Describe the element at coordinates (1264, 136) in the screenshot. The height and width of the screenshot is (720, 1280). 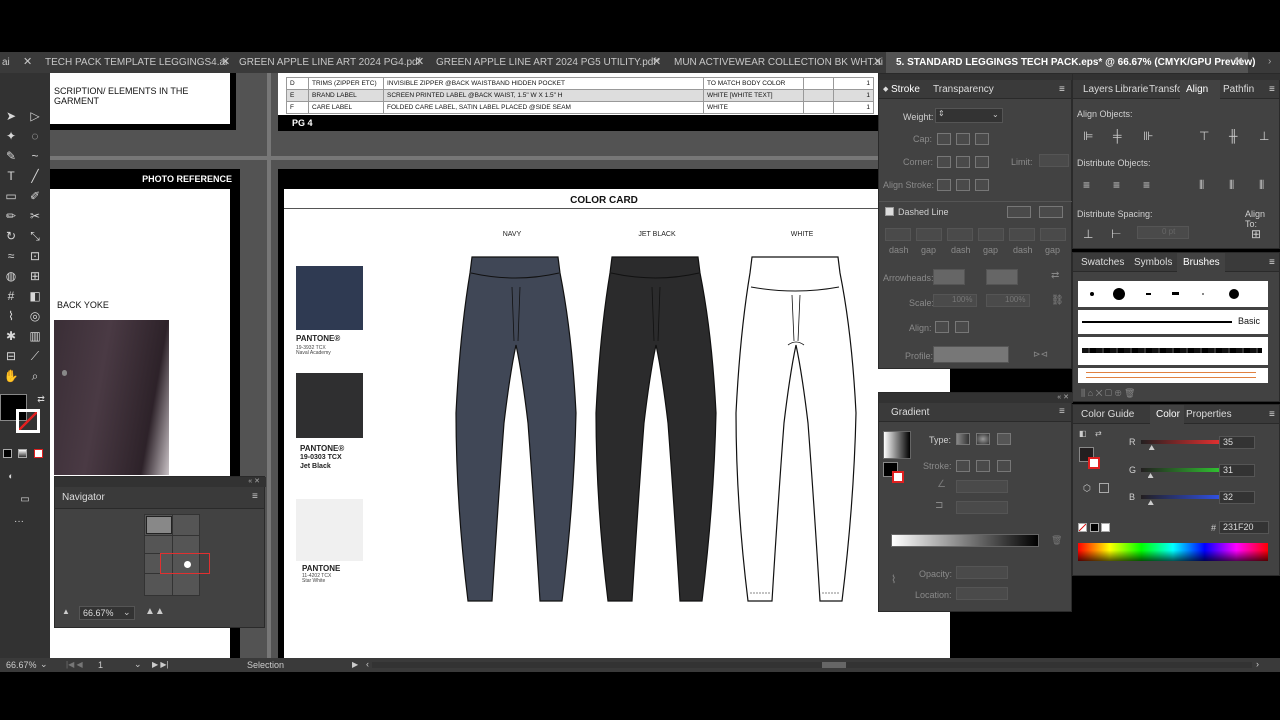
I see `align-bottom-icon: ⊥` at that location.